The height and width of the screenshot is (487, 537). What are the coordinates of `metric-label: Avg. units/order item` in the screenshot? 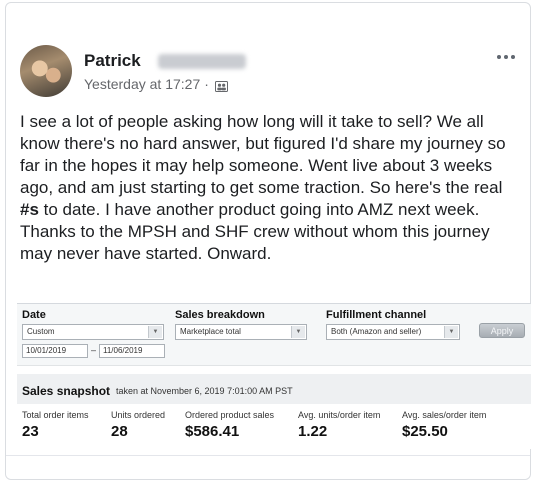 It's located at (339, 415).